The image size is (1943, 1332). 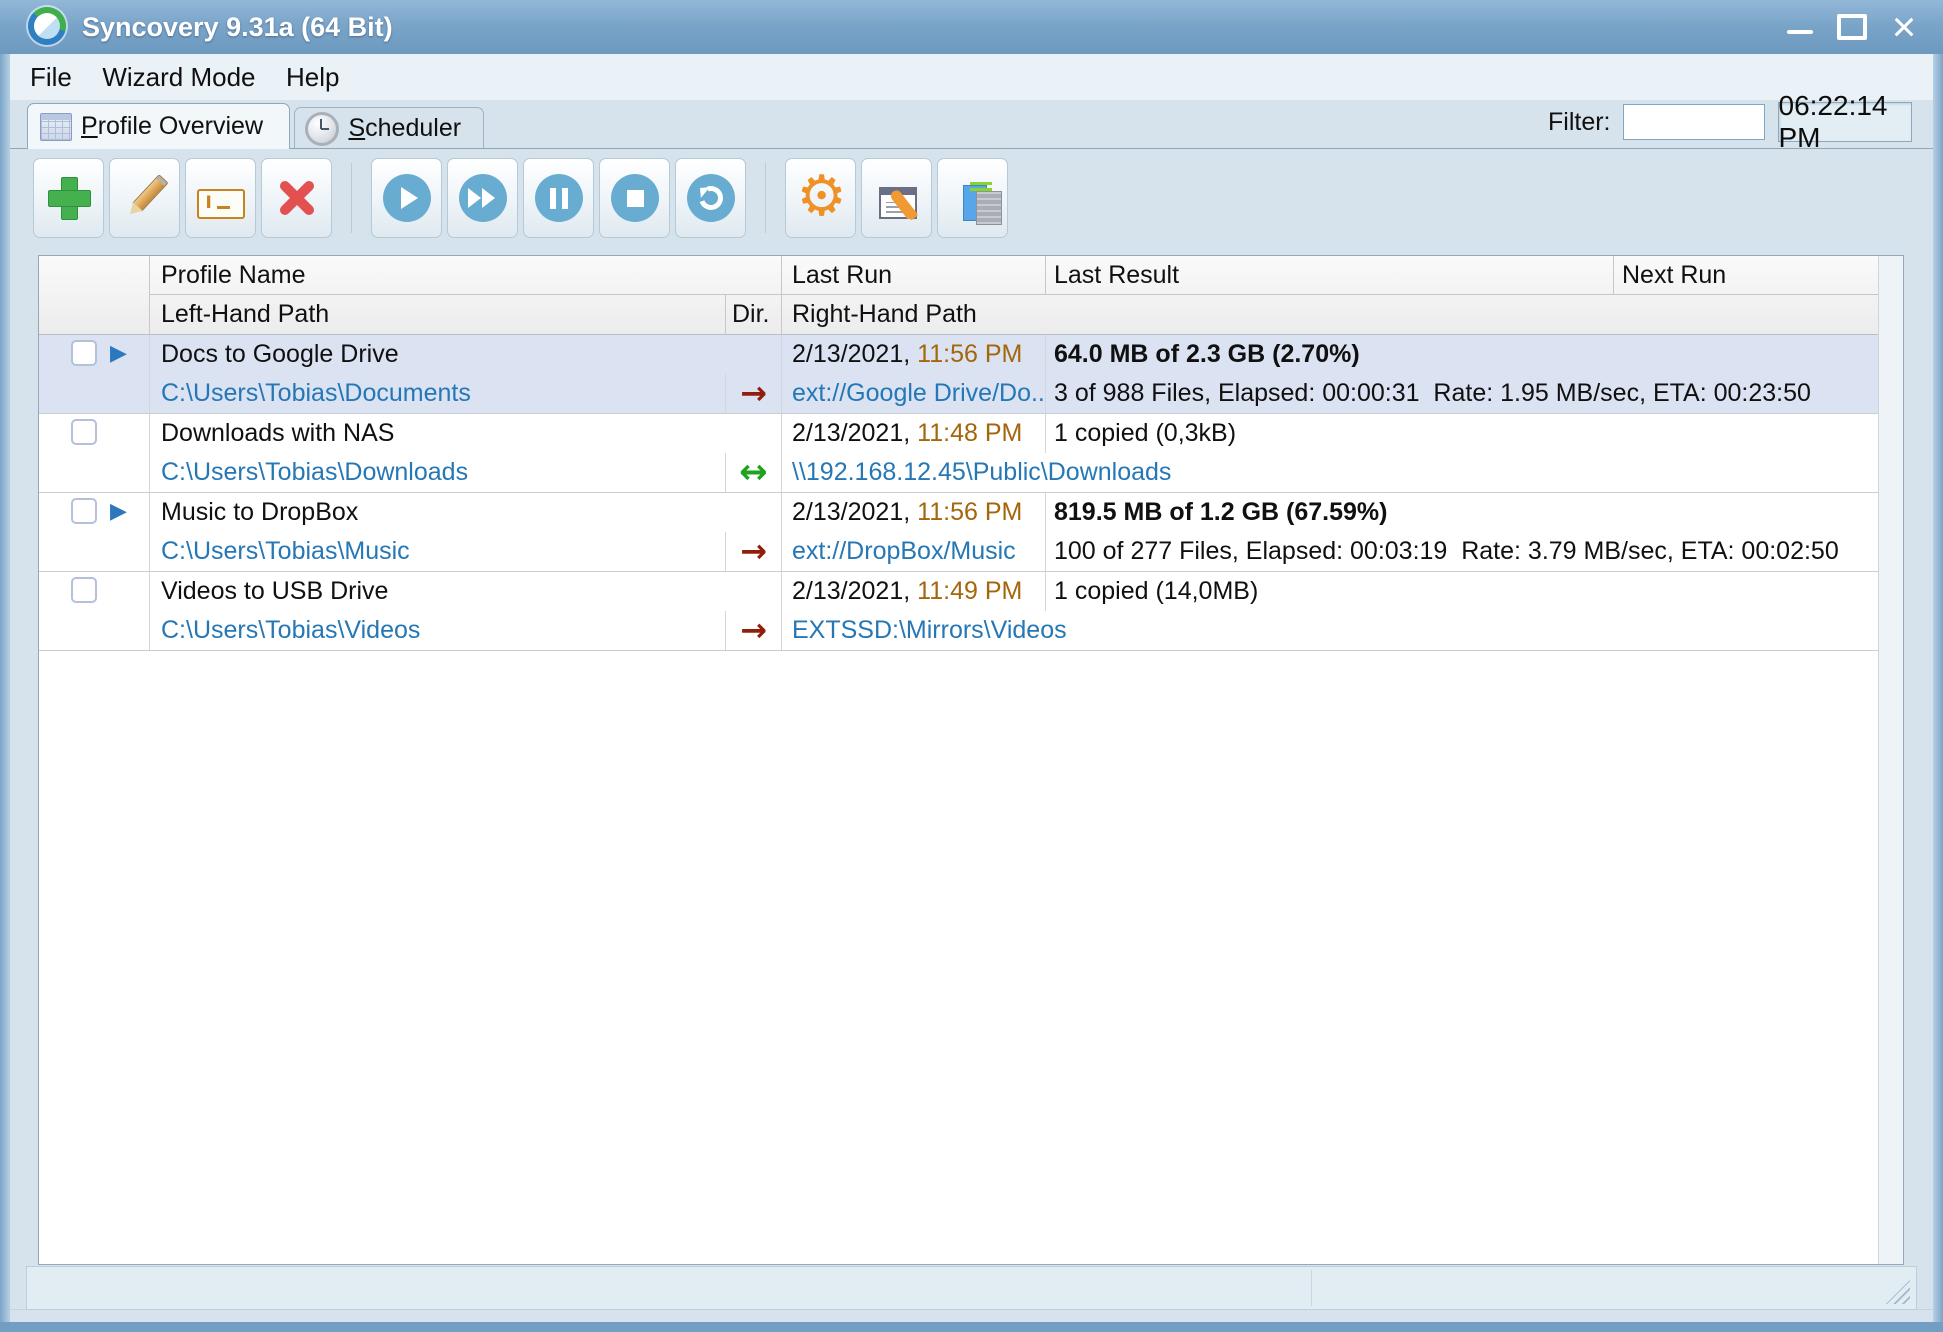 I want to click on right-path-cell: ext://DropBox/Music, so click(x=914, y=551).